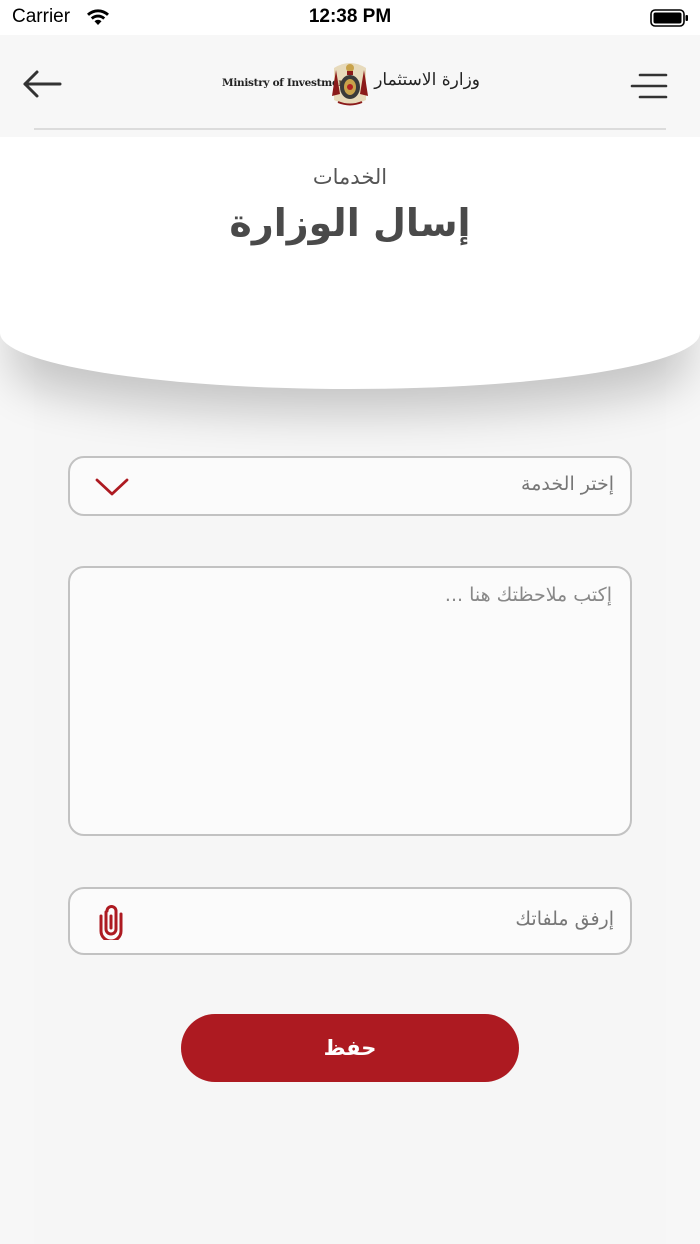 This screenshot has height=1244, width=700. I want to click on nav-bar: Ministry of Investment وزارة الاستثمار, so click(350, 85).